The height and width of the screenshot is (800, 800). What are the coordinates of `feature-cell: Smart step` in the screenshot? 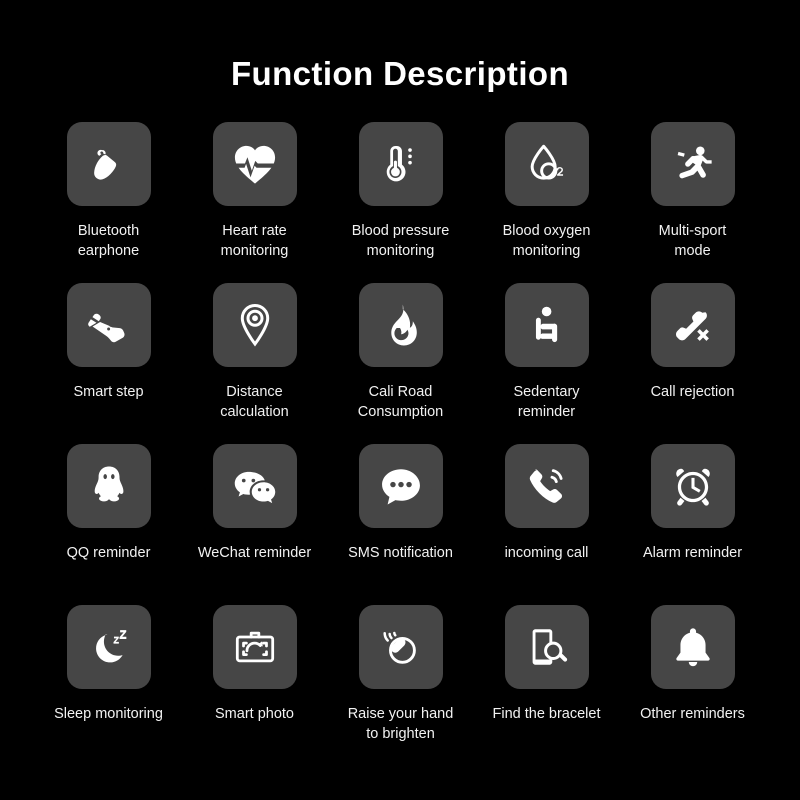 It's located at (109, 363).